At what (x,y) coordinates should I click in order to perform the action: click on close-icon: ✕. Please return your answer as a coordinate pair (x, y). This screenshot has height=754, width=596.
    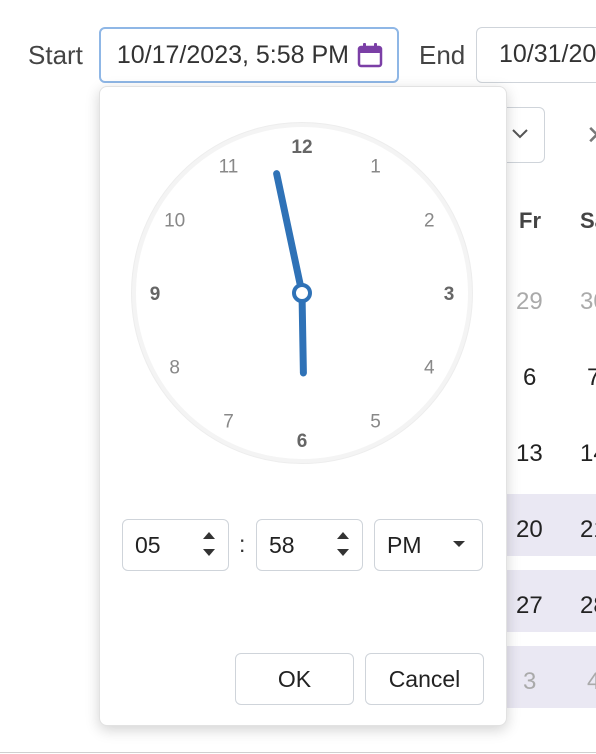
    Looking at the image, I should click on (591, 135).